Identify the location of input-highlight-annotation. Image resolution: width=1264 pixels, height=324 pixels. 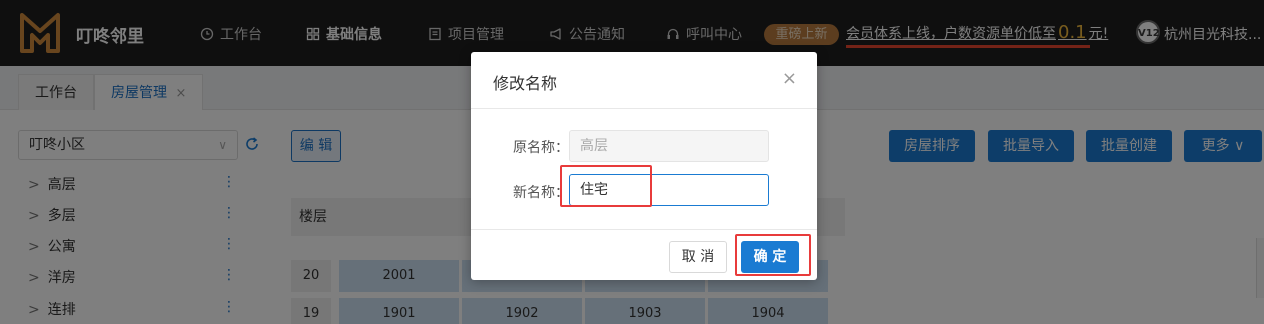
(606, 186).